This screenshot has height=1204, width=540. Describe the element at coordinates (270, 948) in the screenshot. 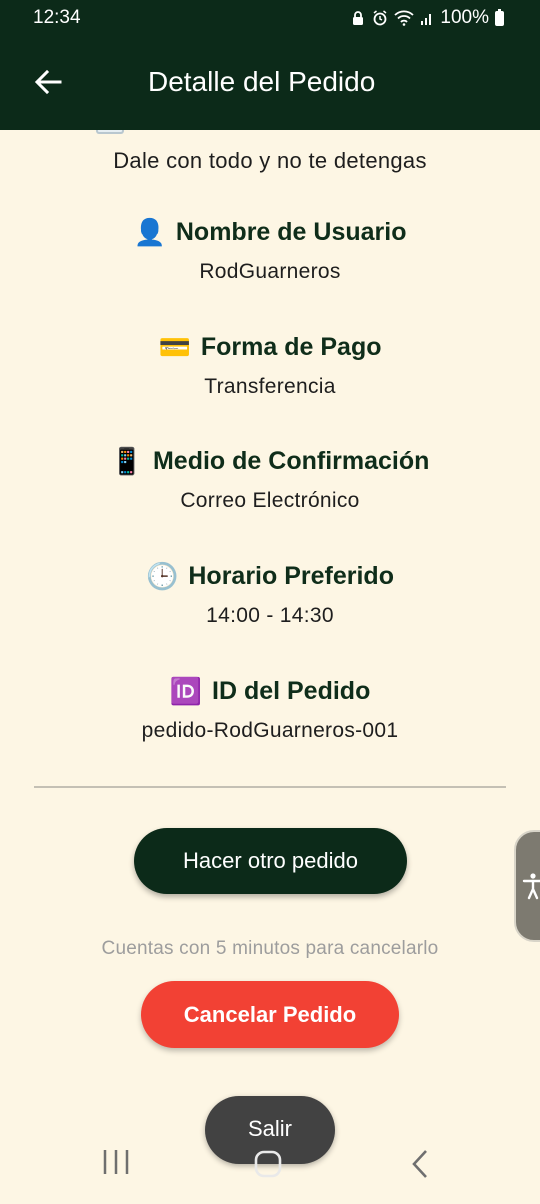

I see `cancel-window-note: Cuentas con 5 minutos para cancelarlo` at that location.